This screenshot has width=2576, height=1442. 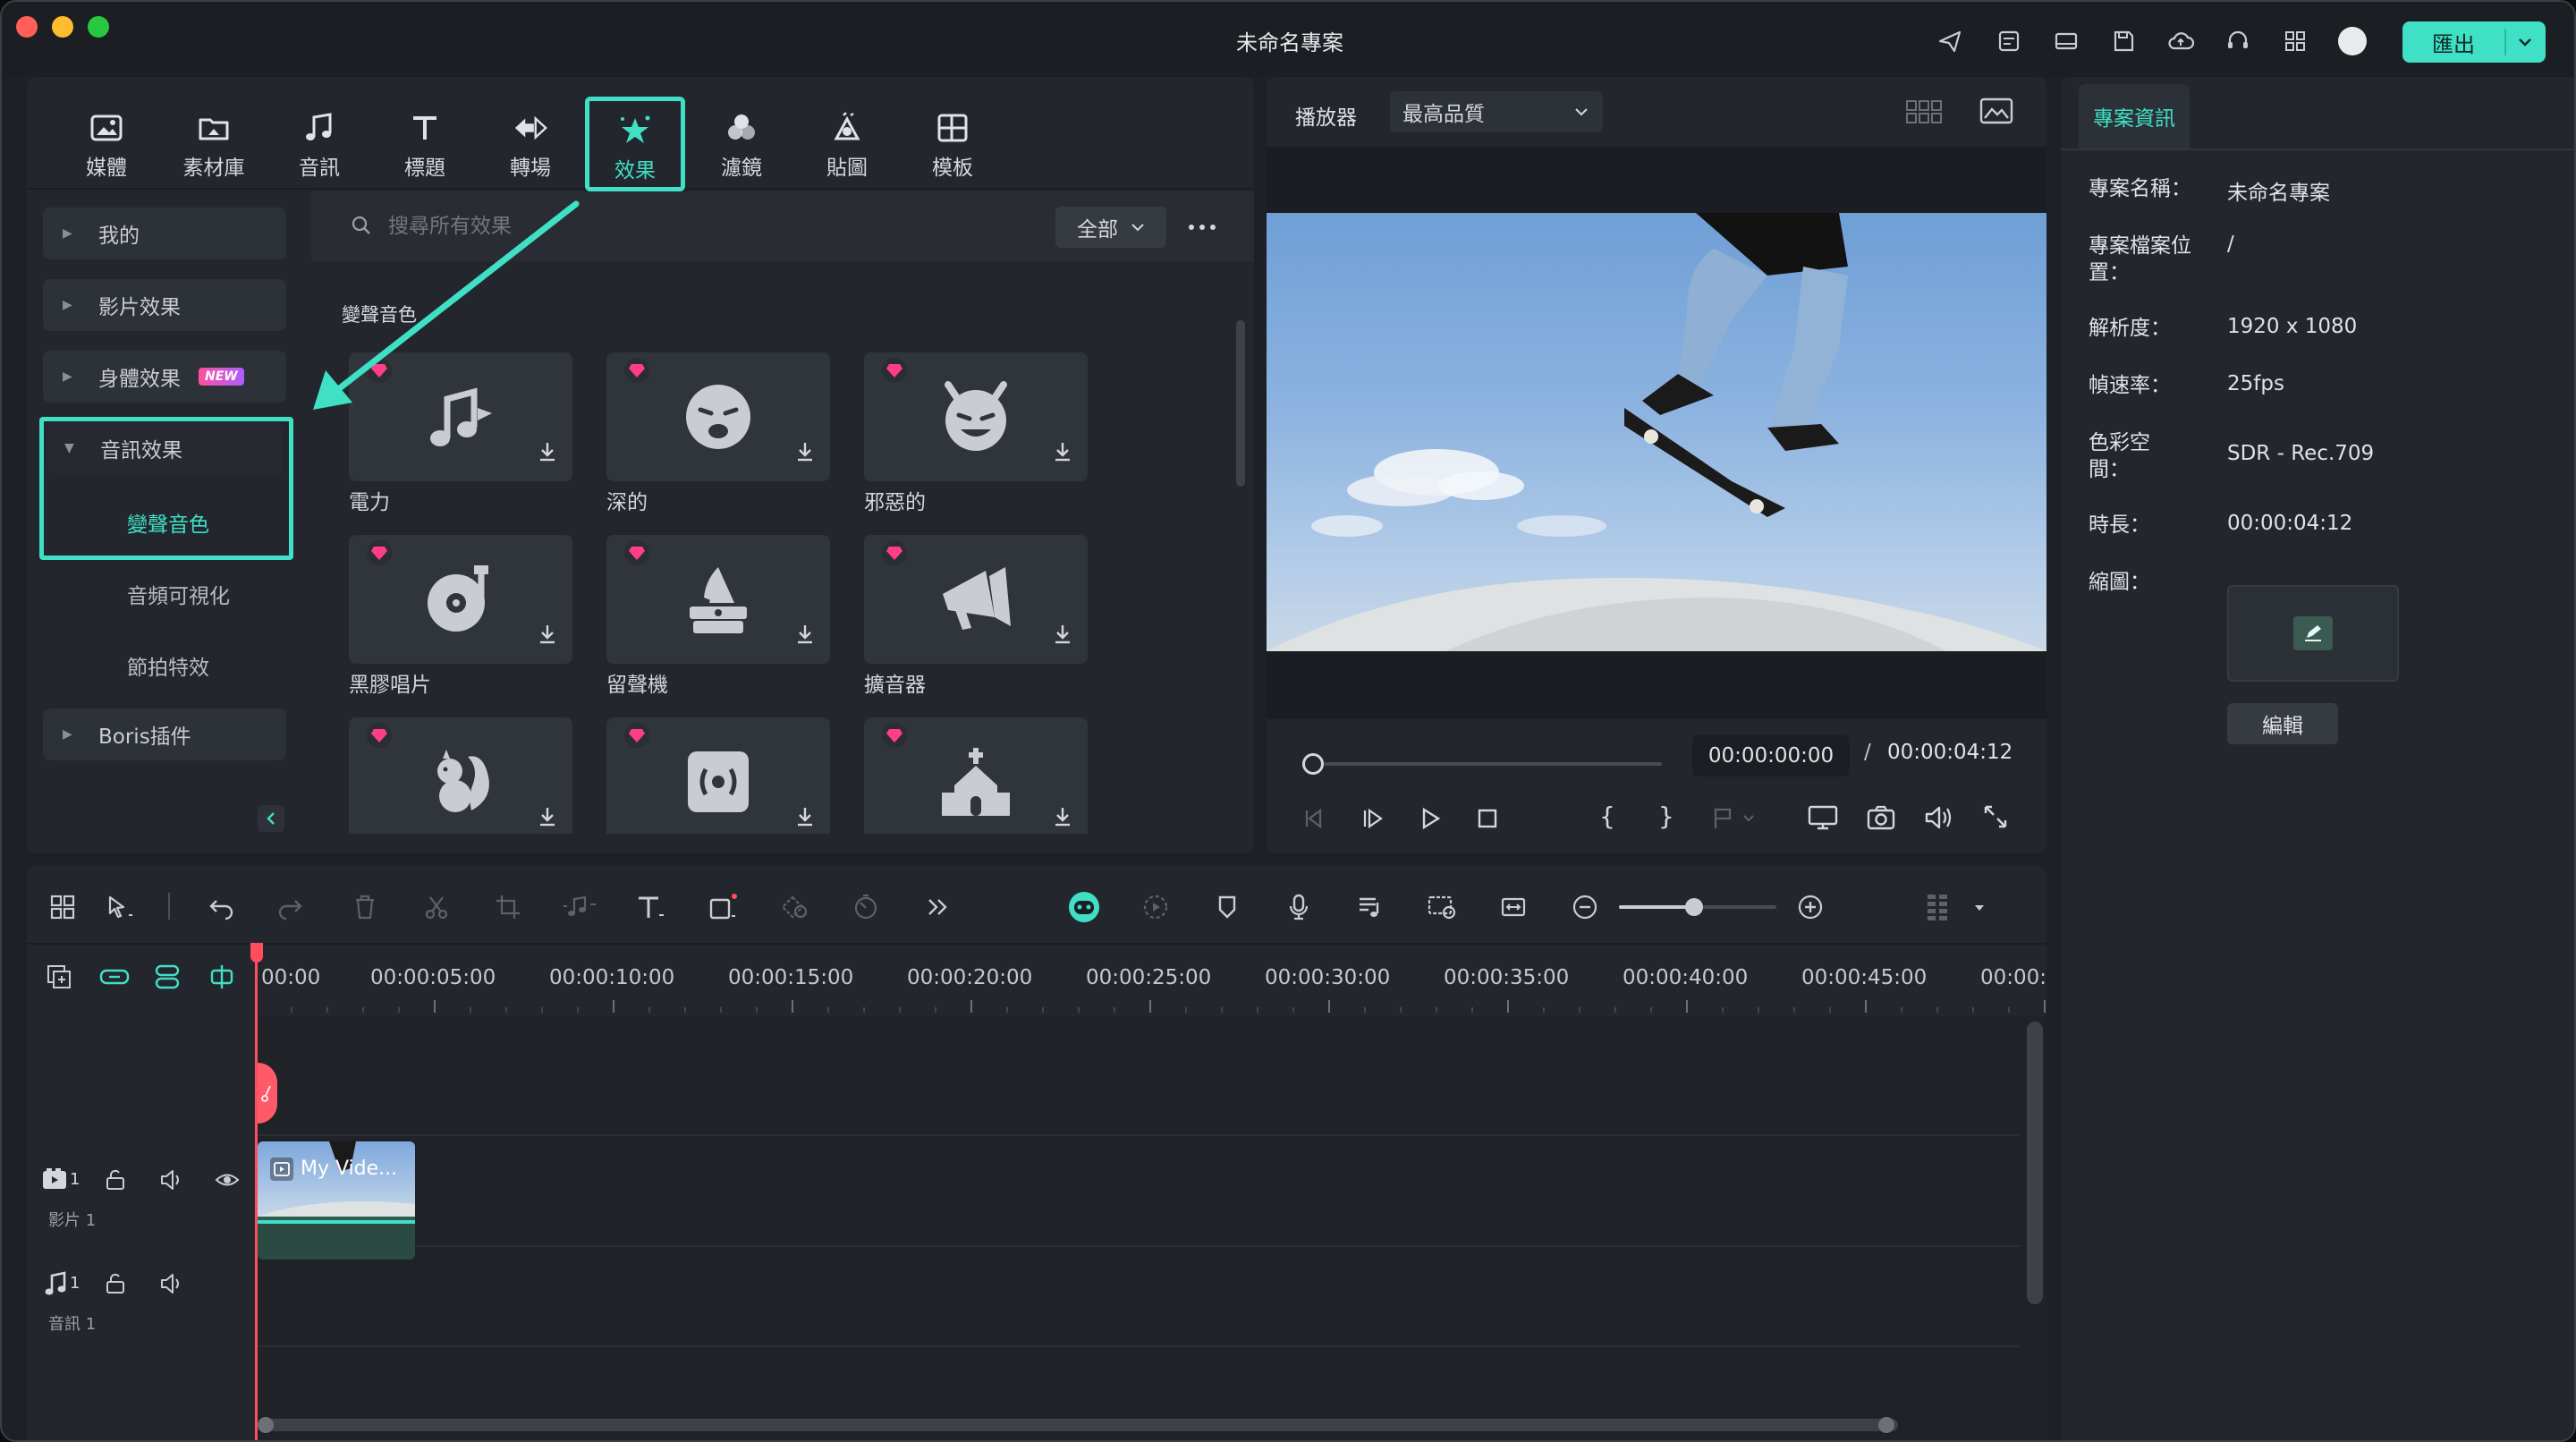 What do you see at coordinates (1979, 908) in the screenshot?
I see `caret-down-icon` at bounding box center [1979, 908].